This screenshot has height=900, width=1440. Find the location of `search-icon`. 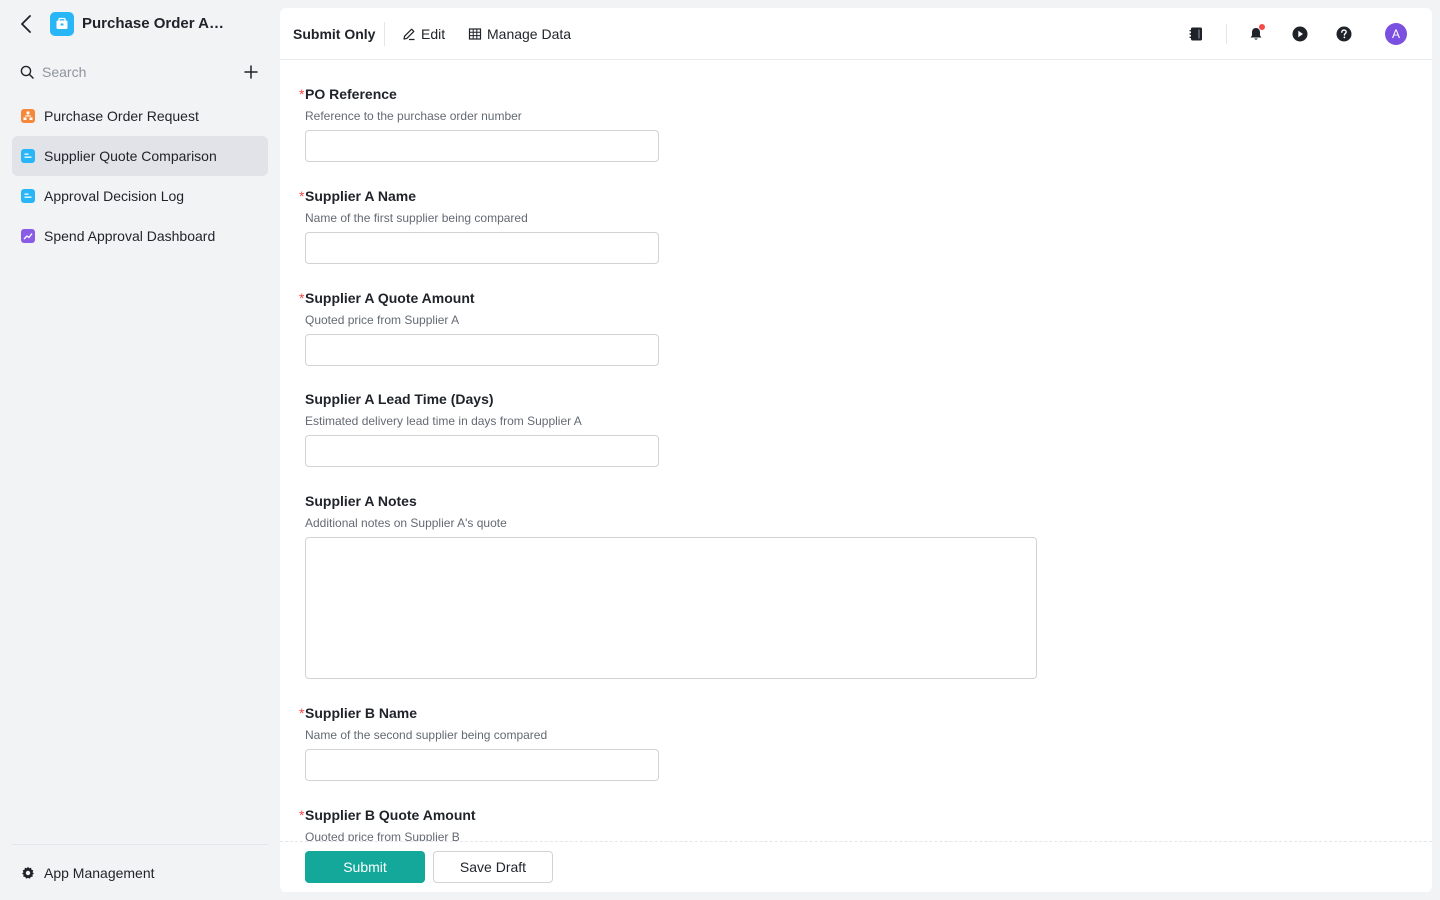

search-icon is located at coordinates (28, 72).